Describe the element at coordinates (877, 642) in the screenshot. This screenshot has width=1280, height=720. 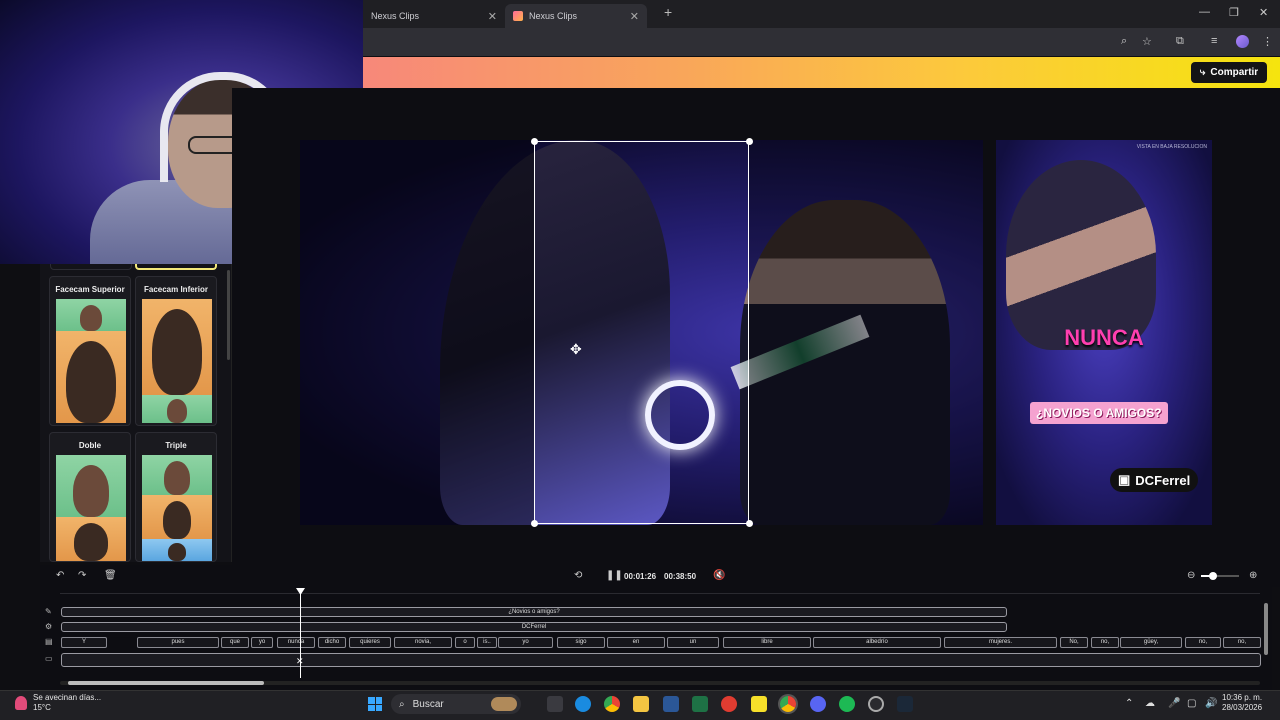
I see `caption-word-clip: albedrío` at that location.